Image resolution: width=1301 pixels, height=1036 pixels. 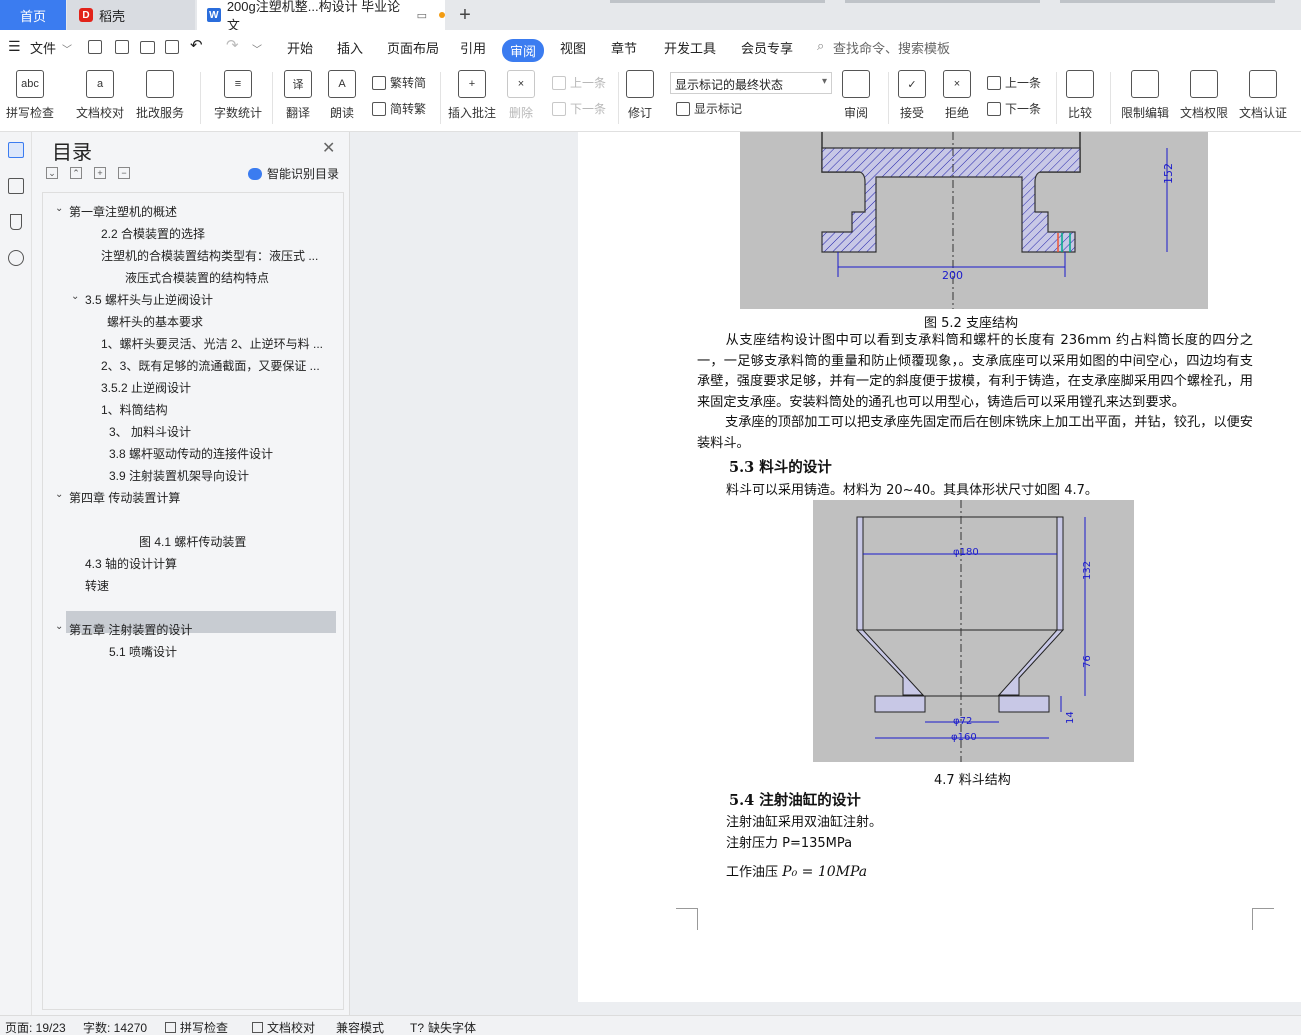 What do you see at coordinates (891, 47) in the screenshot?
I see `command-search: 查找命令、搜索模板` at bounding box center [891, 47].